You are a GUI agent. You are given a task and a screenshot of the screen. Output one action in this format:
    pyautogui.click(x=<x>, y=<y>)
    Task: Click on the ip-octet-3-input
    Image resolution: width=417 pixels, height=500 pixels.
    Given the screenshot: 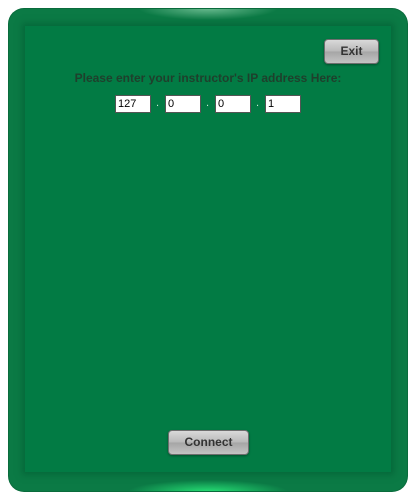 What is the action you would take?
    pyautogui.click(x=233, y=104)
    